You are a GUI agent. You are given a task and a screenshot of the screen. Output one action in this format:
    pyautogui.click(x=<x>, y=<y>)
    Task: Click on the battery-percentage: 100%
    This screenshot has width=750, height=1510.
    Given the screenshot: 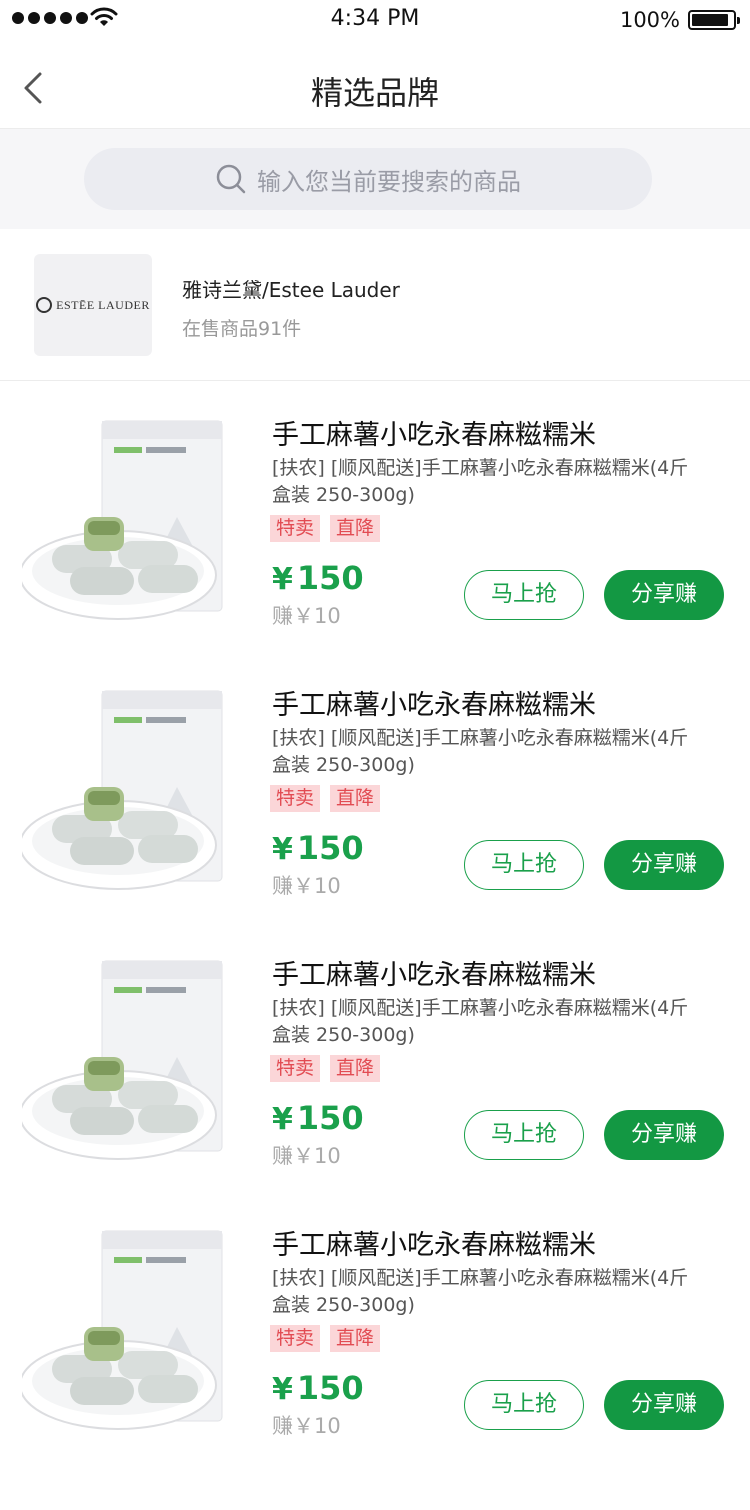 What is the action you would take?
    pyautogui.click(x=649, y=20)
    